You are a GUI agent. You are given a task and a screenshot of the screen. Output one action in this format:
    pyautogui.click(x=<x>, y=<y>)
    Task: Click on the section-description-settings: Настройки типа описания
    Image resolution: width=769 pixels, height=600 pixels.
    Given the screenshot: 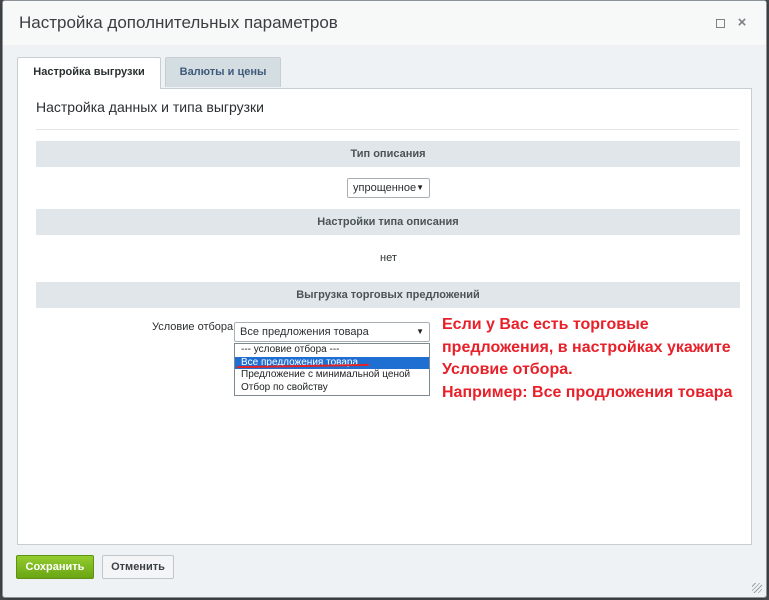 What is the action you would take?
    pyautogui.click(x=388, y=222)
    